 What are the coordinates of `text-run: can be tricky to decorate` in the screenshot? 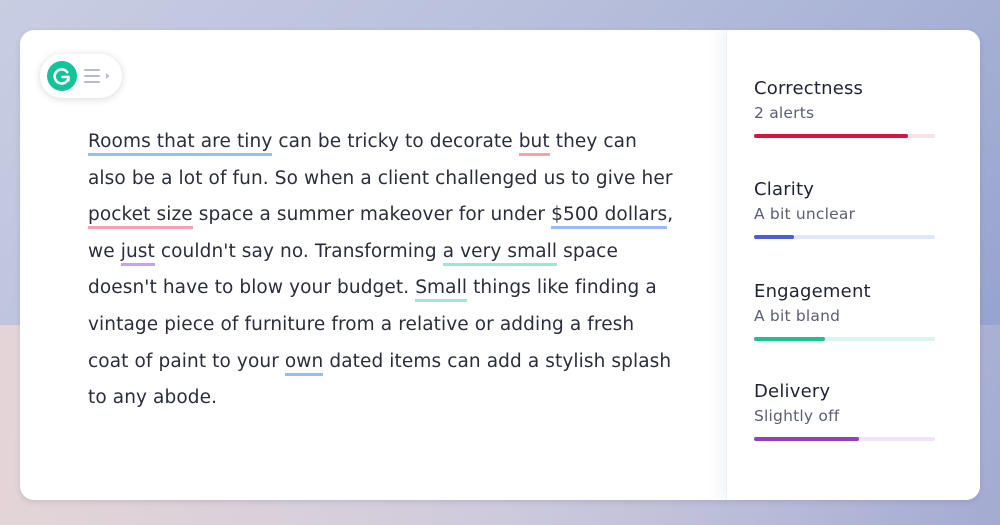 It's located at (395, 141).